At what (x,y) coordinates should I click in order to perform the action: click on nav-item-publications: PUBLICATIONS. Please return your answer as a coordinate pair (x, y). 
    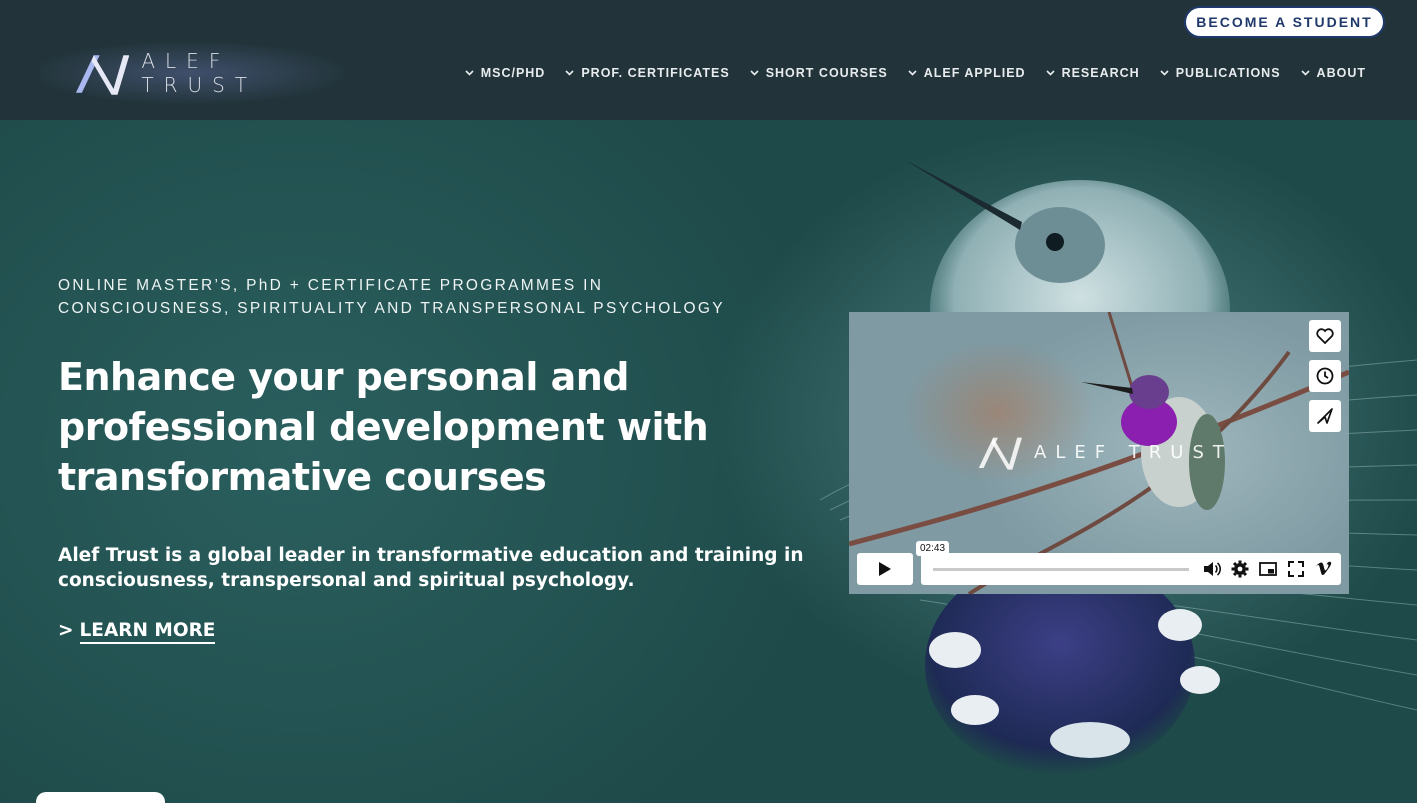
    Looking at the image, I should click on (1220, 73).